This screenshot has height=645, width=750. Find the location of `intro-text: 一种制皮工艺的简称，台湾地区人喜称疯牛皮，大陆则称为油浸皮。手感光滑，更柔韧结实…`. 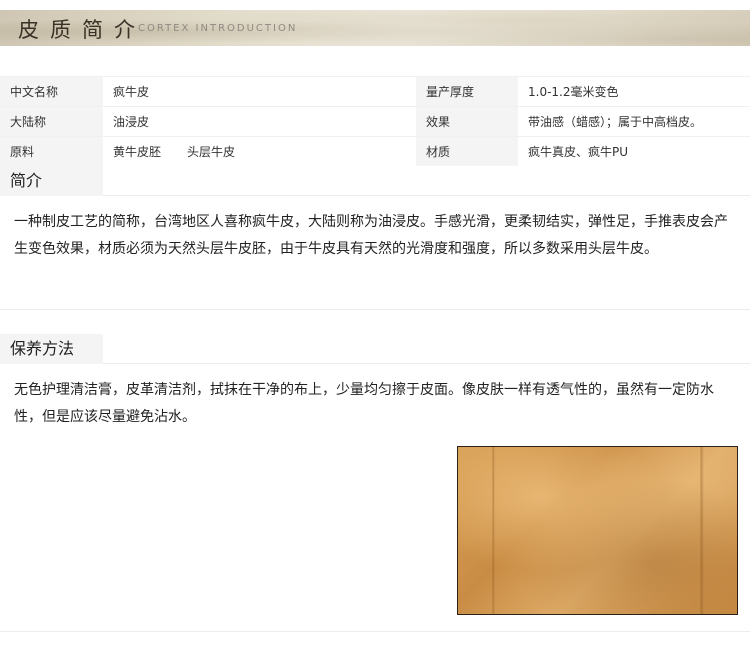

intro-text: 一种制皮工艺的简称，台湾地区人喜称疯牛皮，大陆则称为油浸皮。手感光滑，更柔韧结实… is located at coordinates (371, 235).